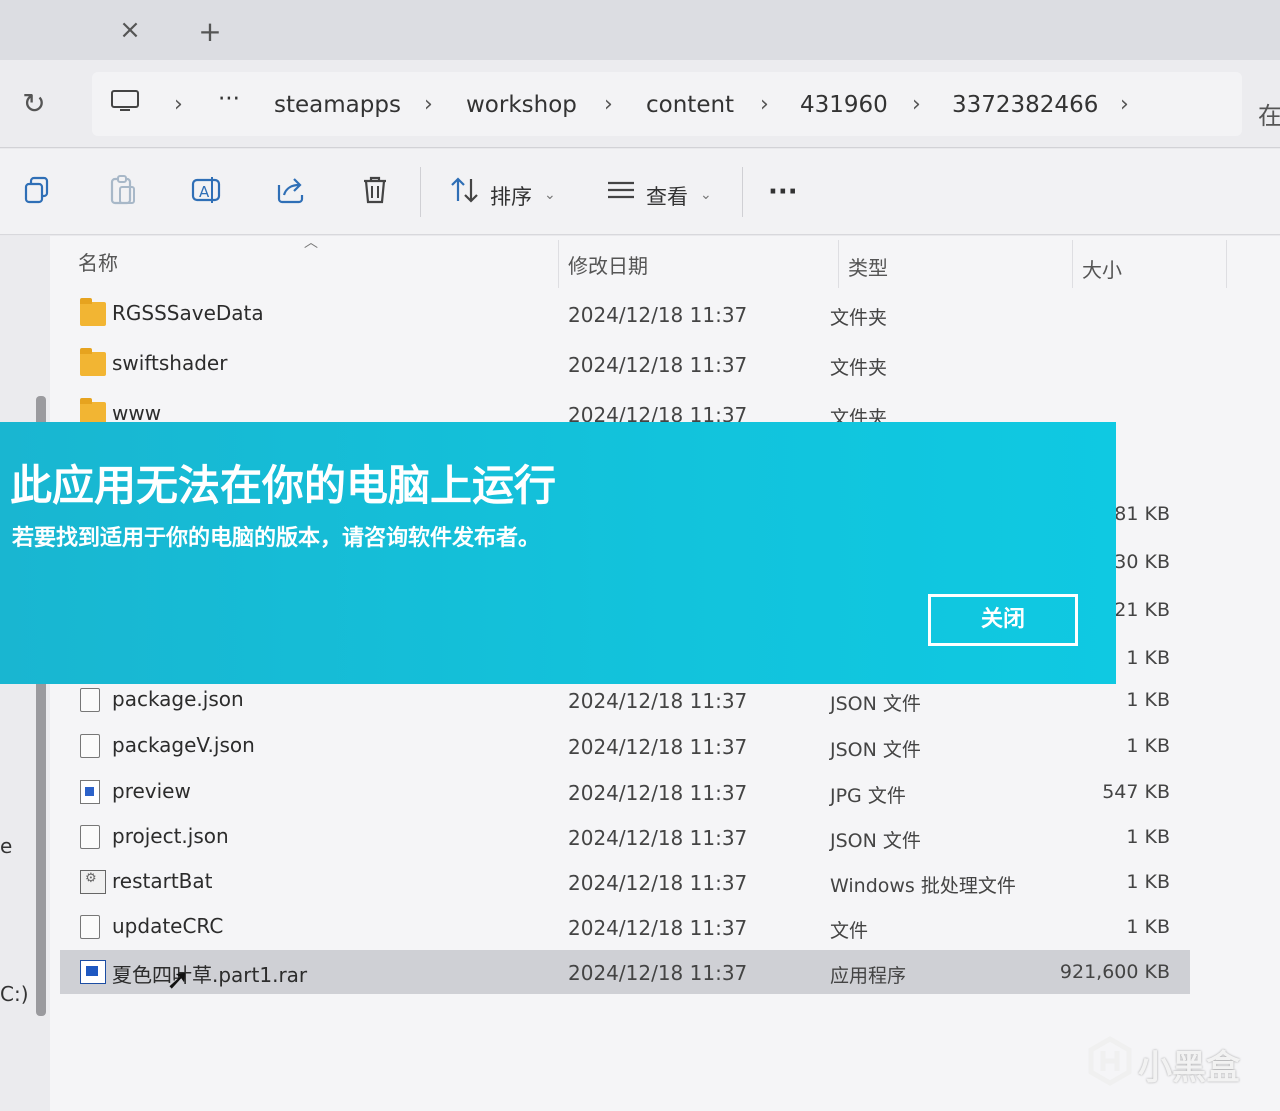 The height and width of the screenshot is (1111, 1280). I want to click on file-row: packageV.json 2024/12/18 11:37 JSON 文件 1 KB, so click(625, 746).